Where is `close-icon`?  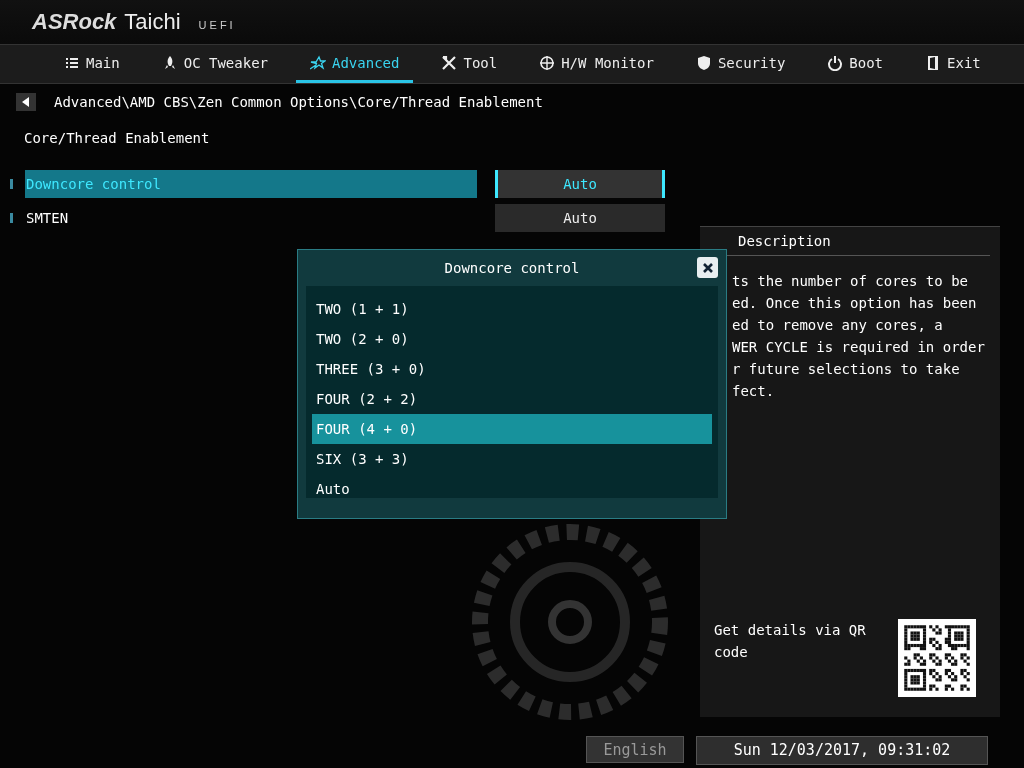
close-icon is located at coordinates (707, 267).